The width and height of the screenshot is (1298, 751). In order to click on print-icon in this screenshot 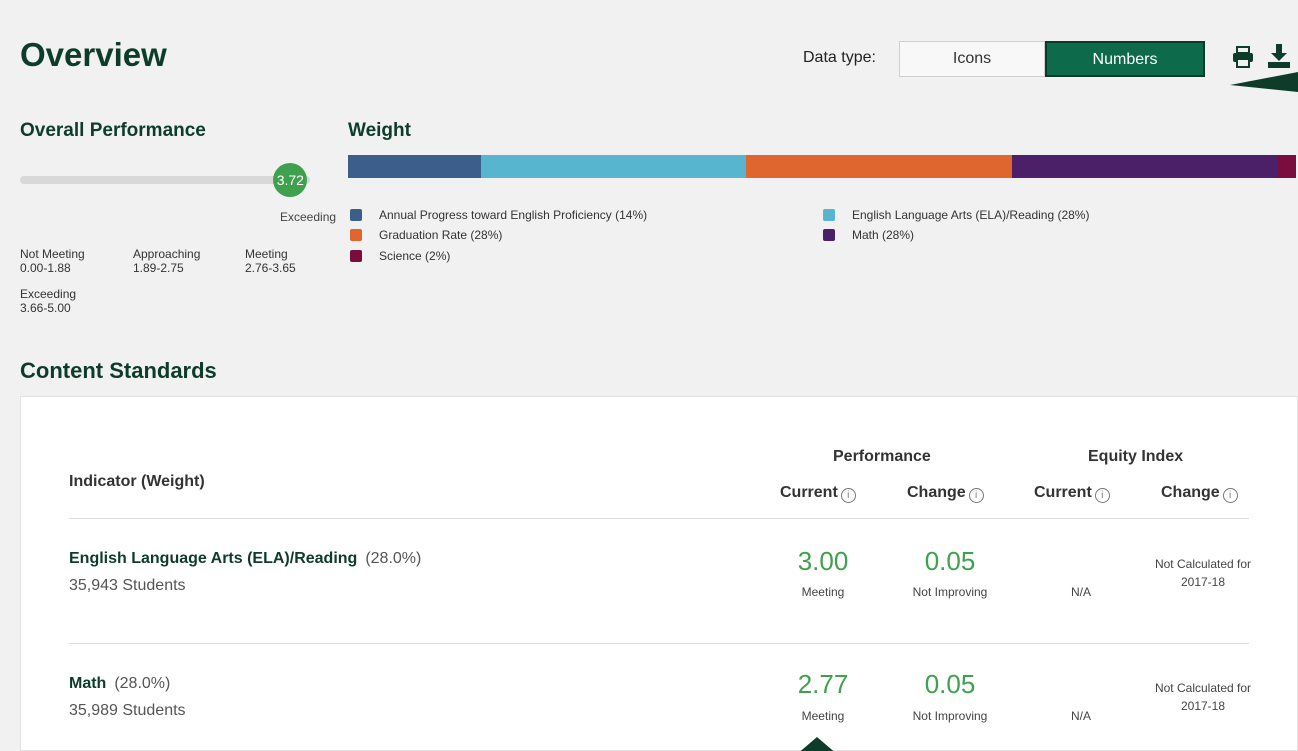, I will do `click(1243, 57)`.